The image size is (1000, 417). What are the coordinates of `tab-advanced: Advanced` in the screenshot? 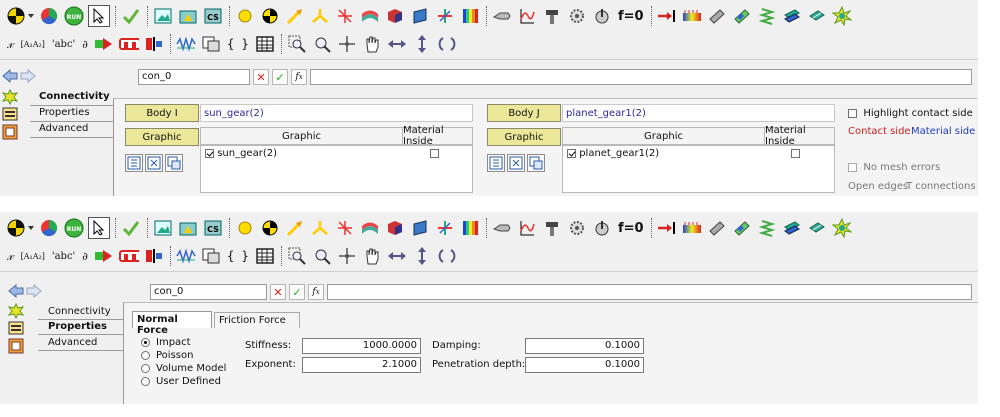 It's located at (62, 130).